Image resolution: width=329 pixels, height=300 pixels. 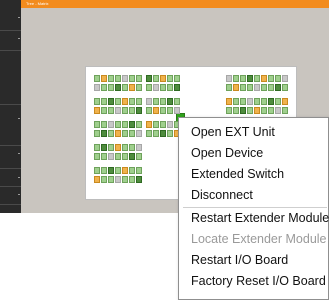 I want to click on menu-item-open-ext-unit: Open EXT Unit, so click(x=233, y=132).